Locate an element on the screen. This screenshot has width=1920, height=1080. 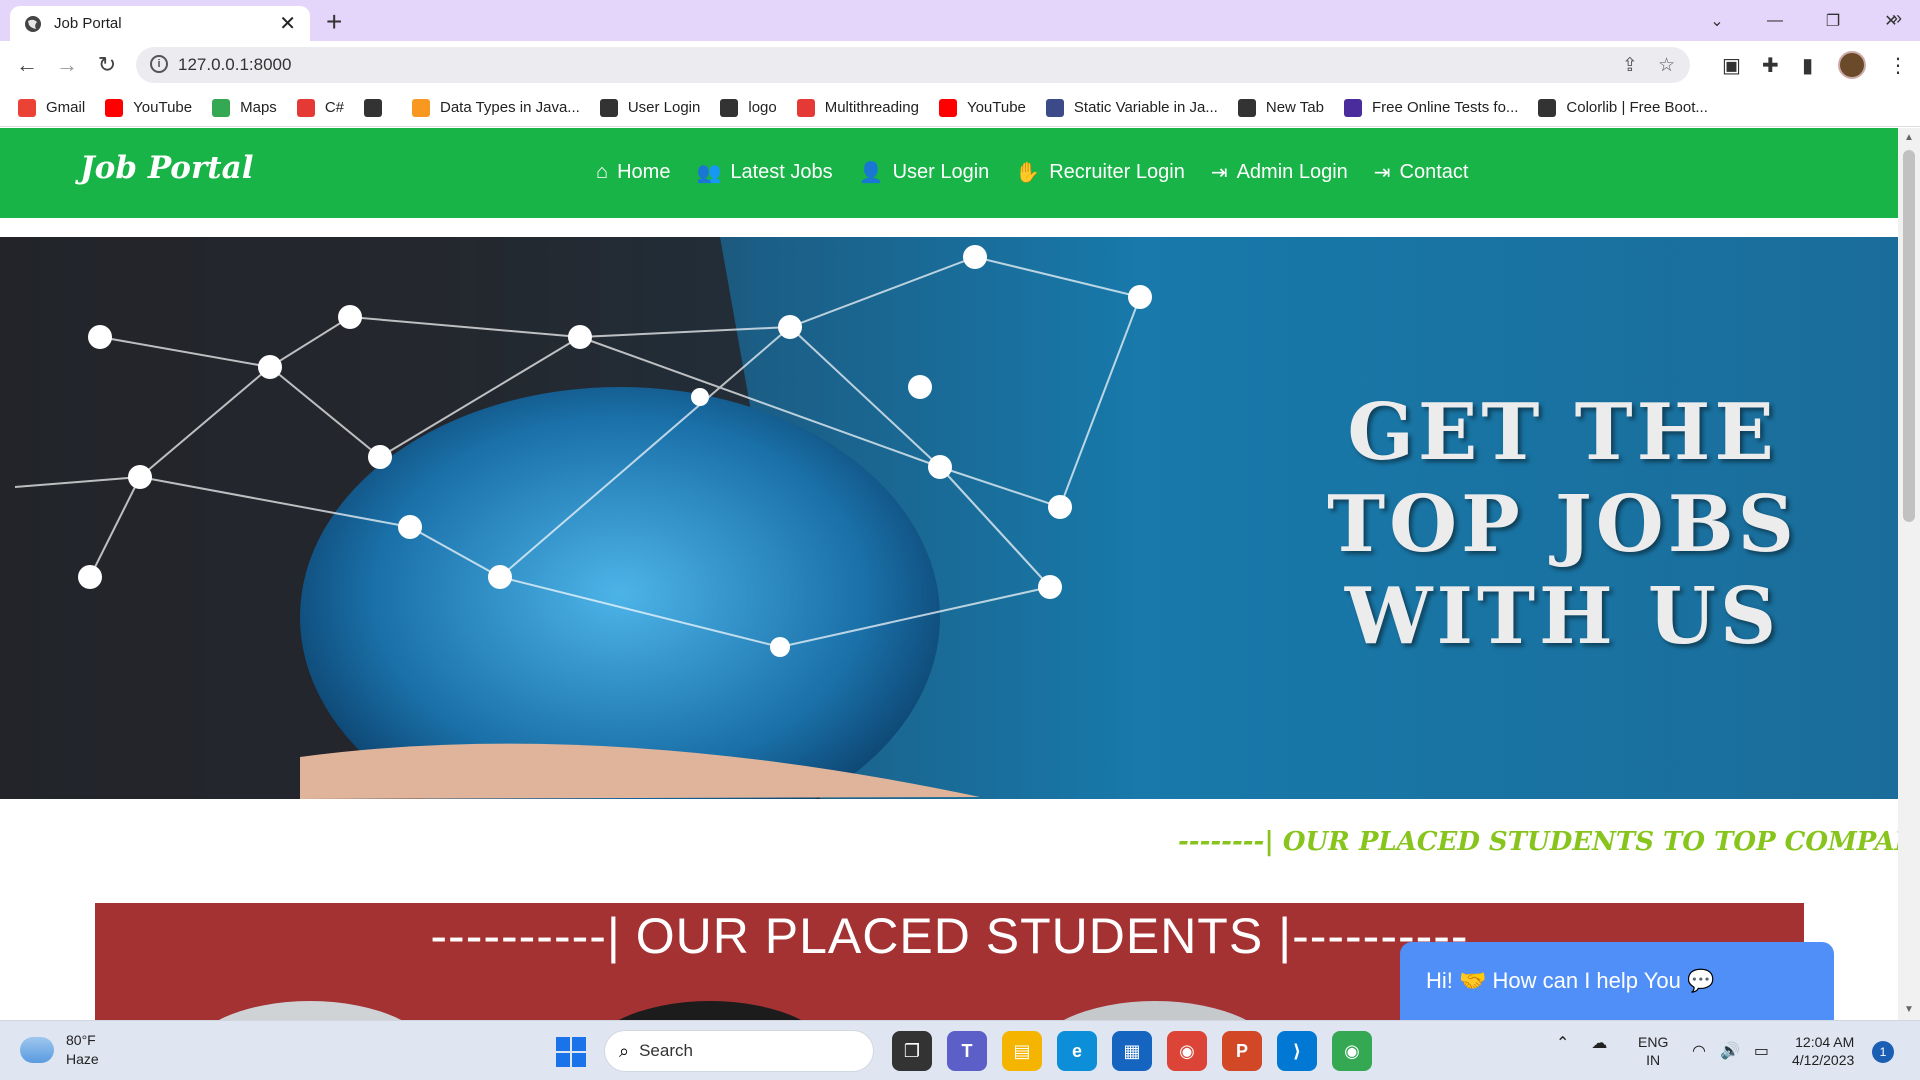
nav-link: ⇥ Contact is located at coordinates (1421, 172).